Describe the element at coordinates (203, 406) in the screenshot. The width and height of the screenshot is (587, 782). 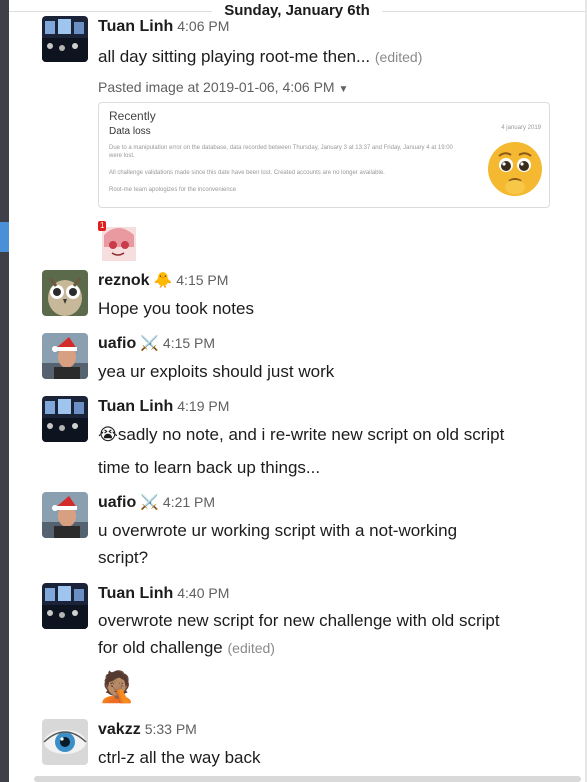
I see `timestamp: 4:19 PM` at that location.